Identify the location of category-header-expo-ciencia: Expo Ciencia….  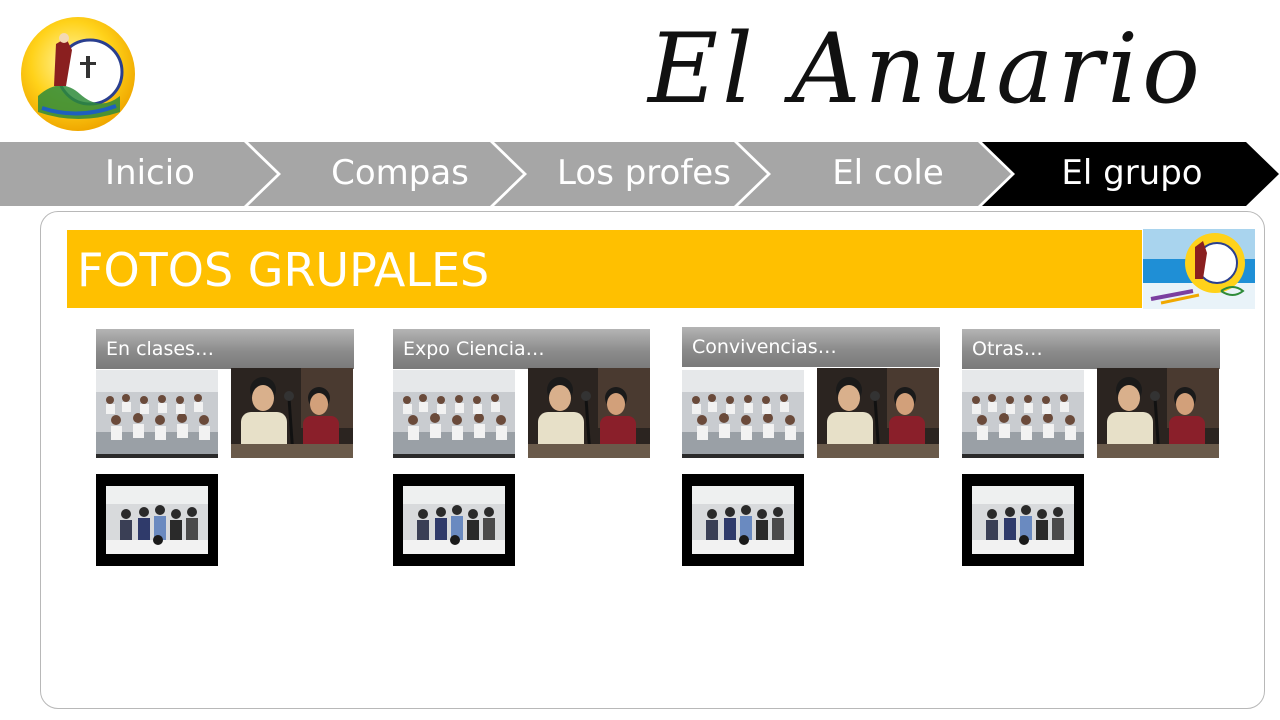
(521, 349).